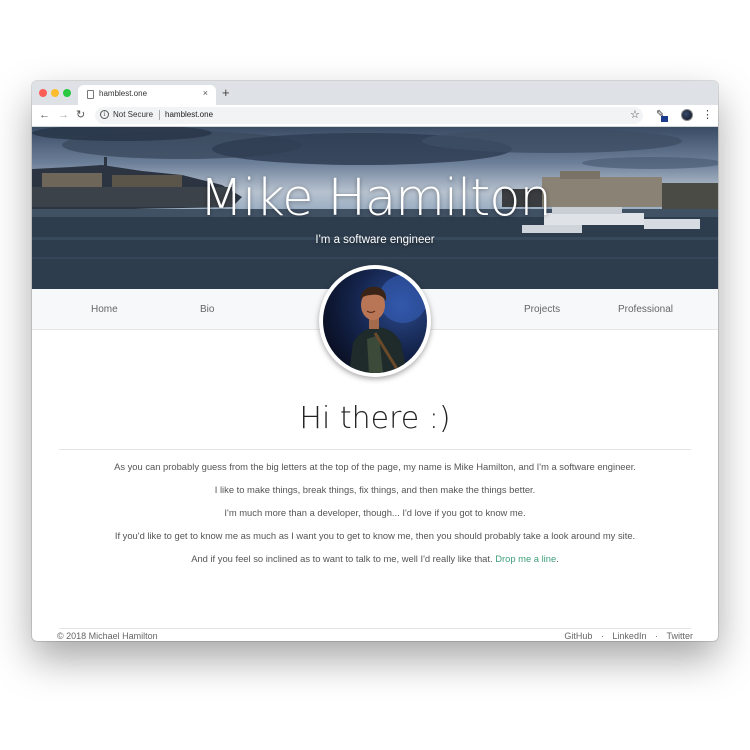 This screenshot has height=750, width=750. I want to click on bookmark-star-icon: ☆, so click(635, 115).